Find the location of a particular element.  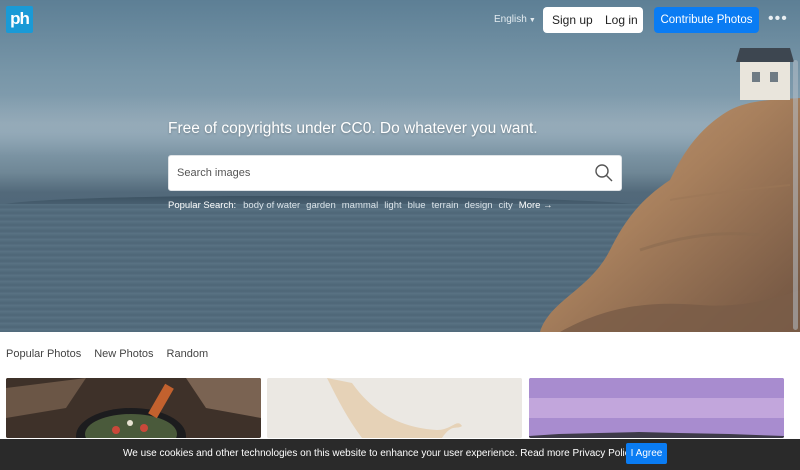

language-label: English is located at coordinates (510, 19).